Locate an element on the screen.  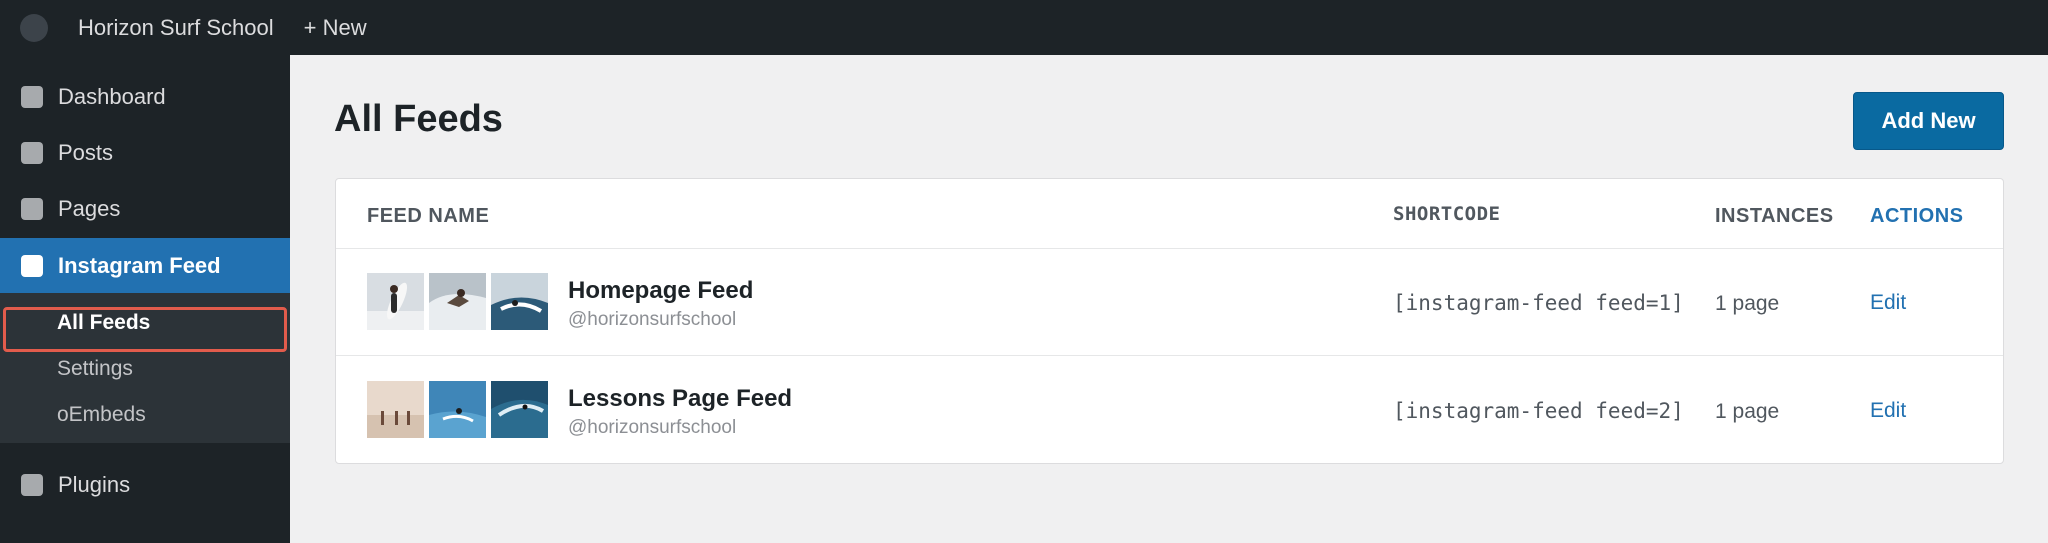
feed-shortcode: [instagram-feed feed=2] is located at coordinates (1538, 411).